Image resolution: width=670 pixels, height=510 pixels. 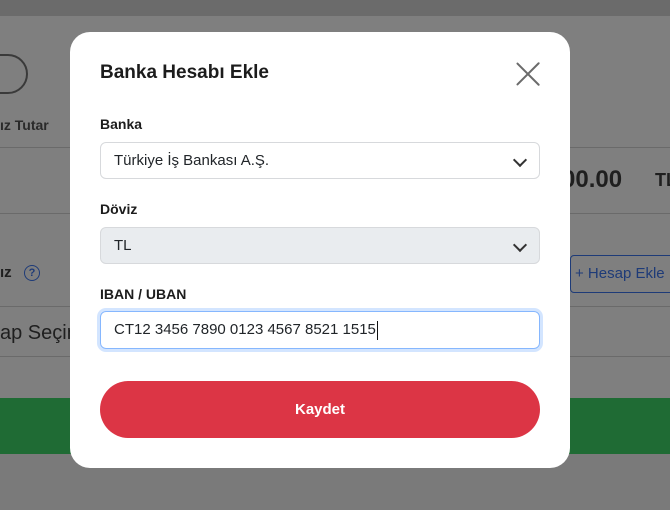 I want to click on background-pill, so click(x=14, y=74).